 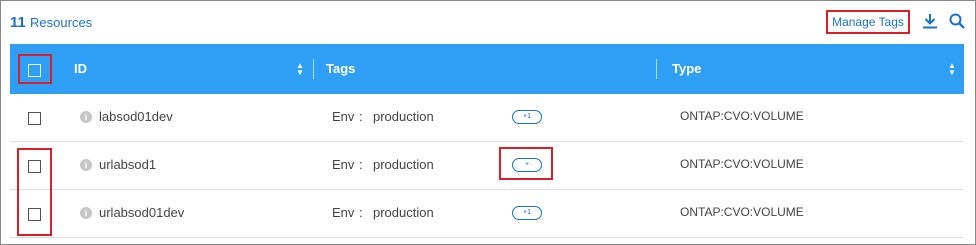 What do you see at coordinates (142, 212) in the screenshot?
I see `resource-id: urlabsod01dev` at bounding box center [142, 212].